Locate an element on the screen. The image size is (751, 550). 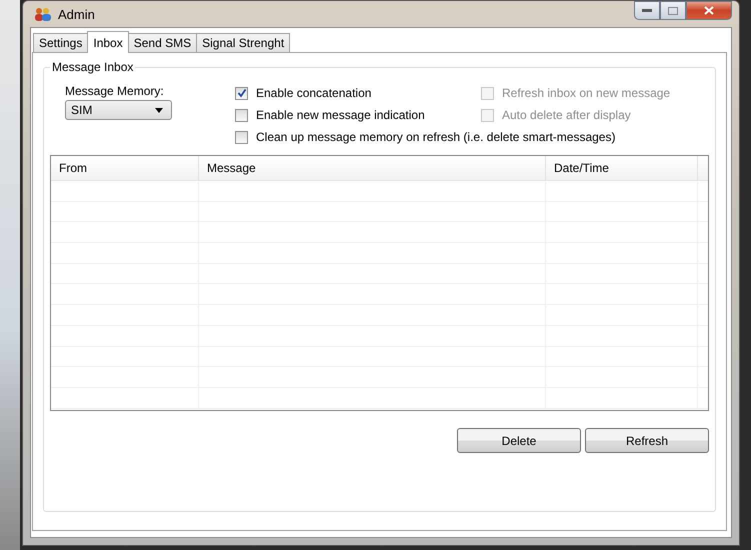
minimize-icon is located at coordinates (647, 10).